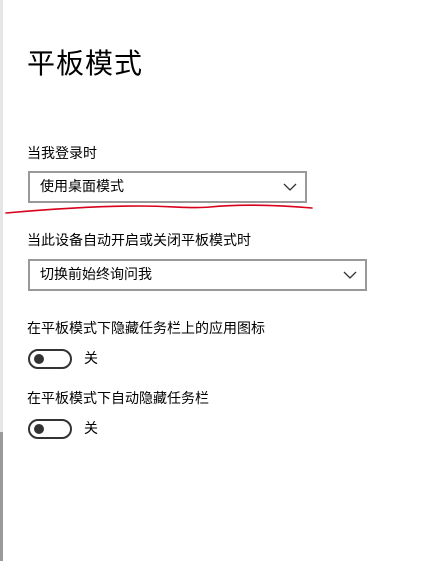 The height and width of the screenshot is (561, 446). What do you see at coordinates (50, 359) in the screenshot?
I see `hide-app-icons-toggle` at bounding box center [50, 359].